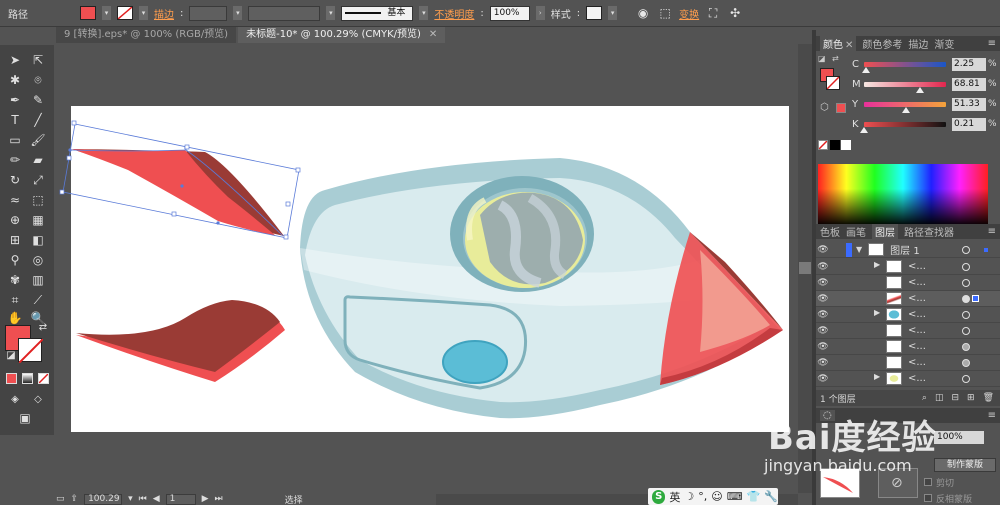  I want to click on lower-fin, so click(180, 341).